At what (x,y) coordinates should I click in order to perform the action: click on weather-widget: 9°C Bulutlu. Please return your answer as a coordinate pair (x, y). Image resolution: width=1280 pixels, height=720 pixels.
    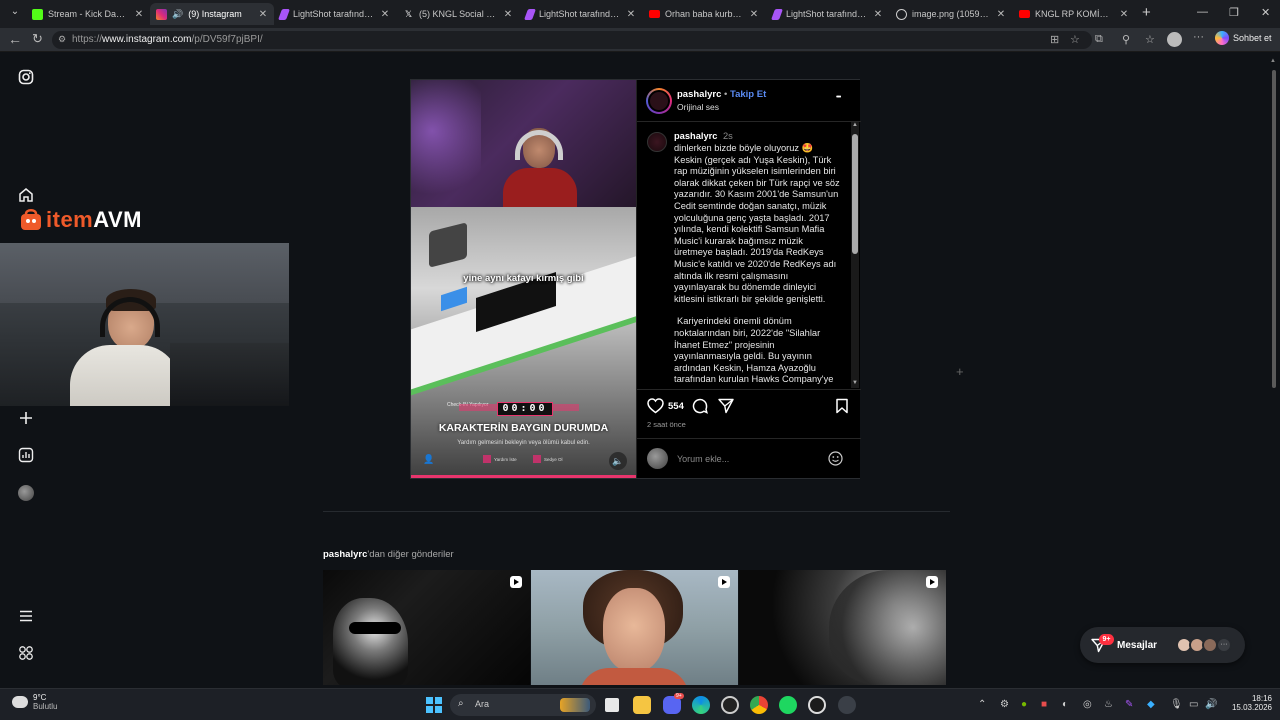
    Looking at the image, I should click on (34, 702).